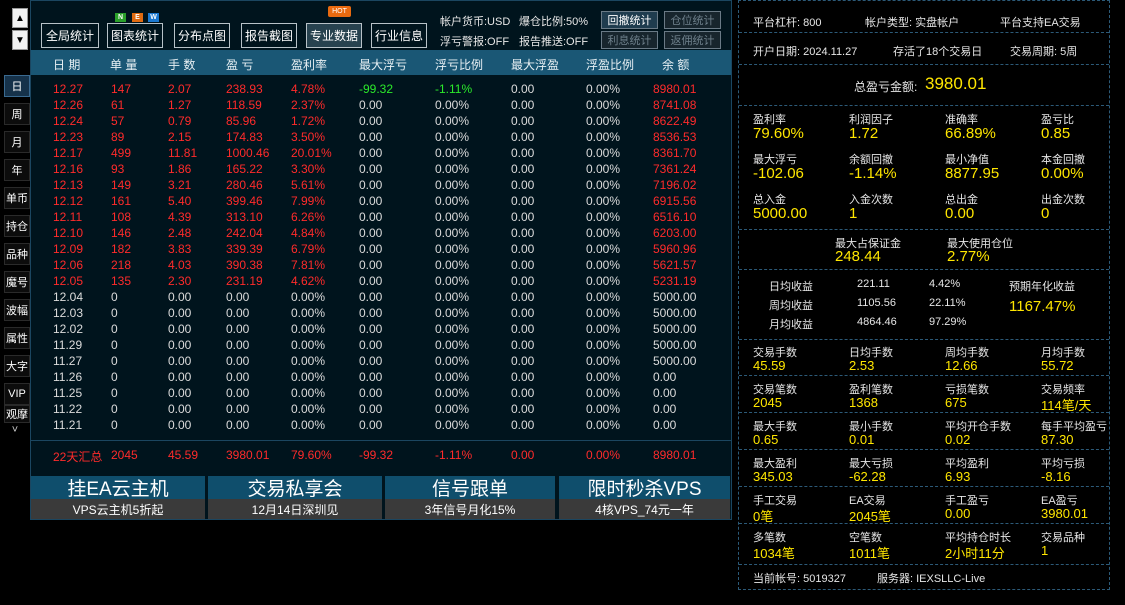  I want to click on promo-banner: 挂EA云主机, so click(118, 488).